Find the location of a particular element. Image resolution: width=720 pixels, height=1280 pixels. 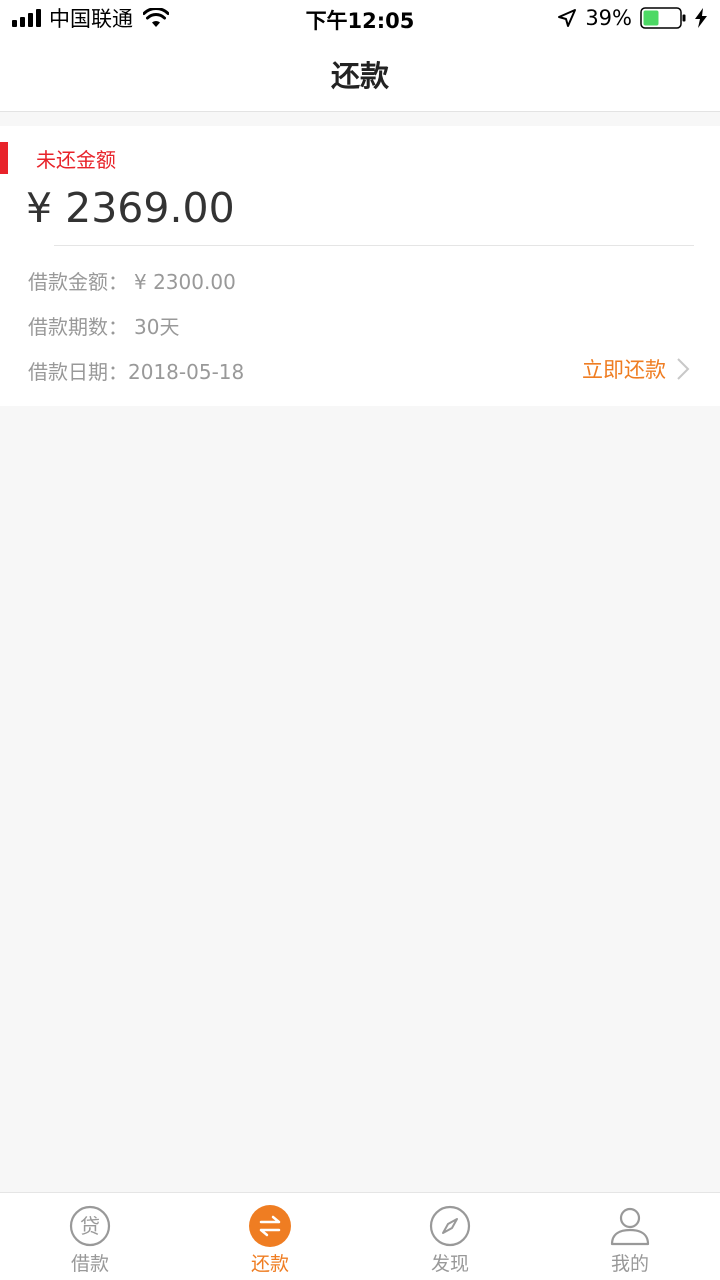

repay-now-button: 立即还款 is located at coordinates (636, 369).